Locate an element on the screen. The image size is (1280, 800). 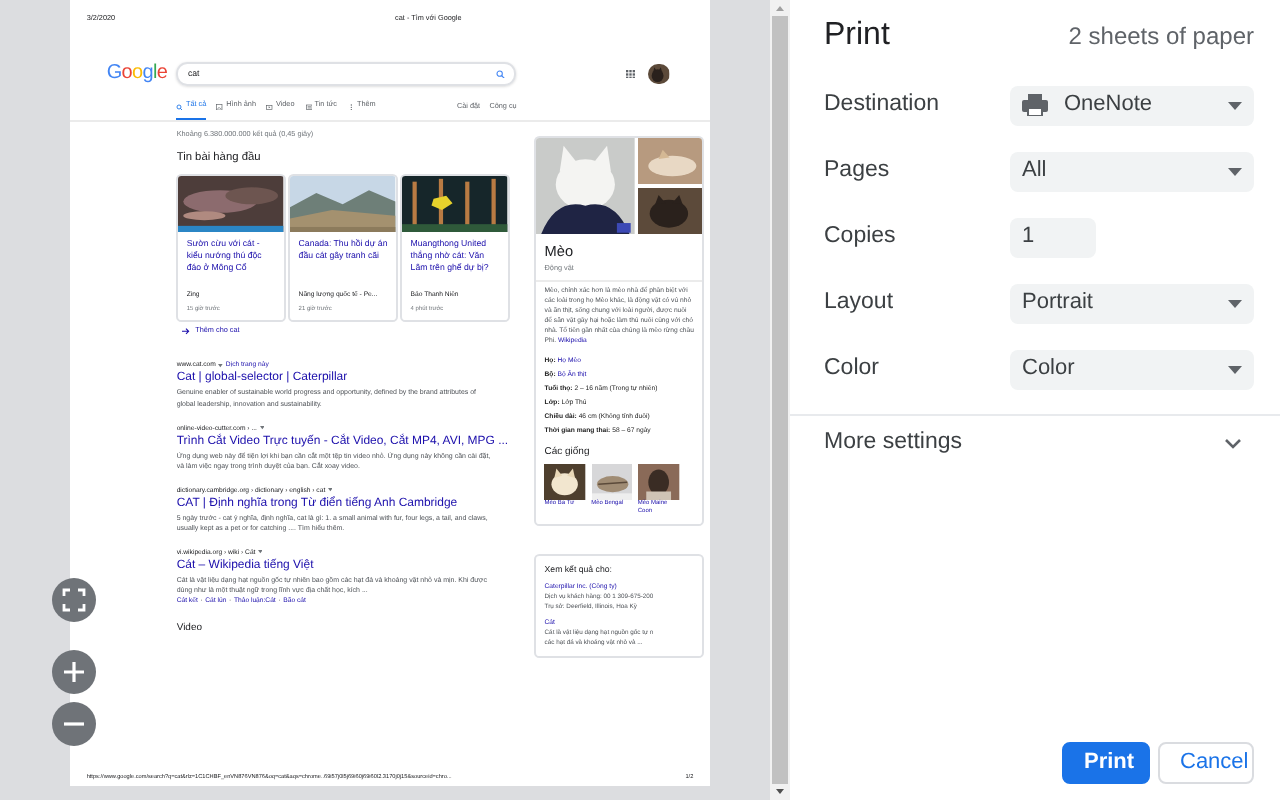
sheet-count: 2 sheets of paper is located at coordinates (1161, 37).